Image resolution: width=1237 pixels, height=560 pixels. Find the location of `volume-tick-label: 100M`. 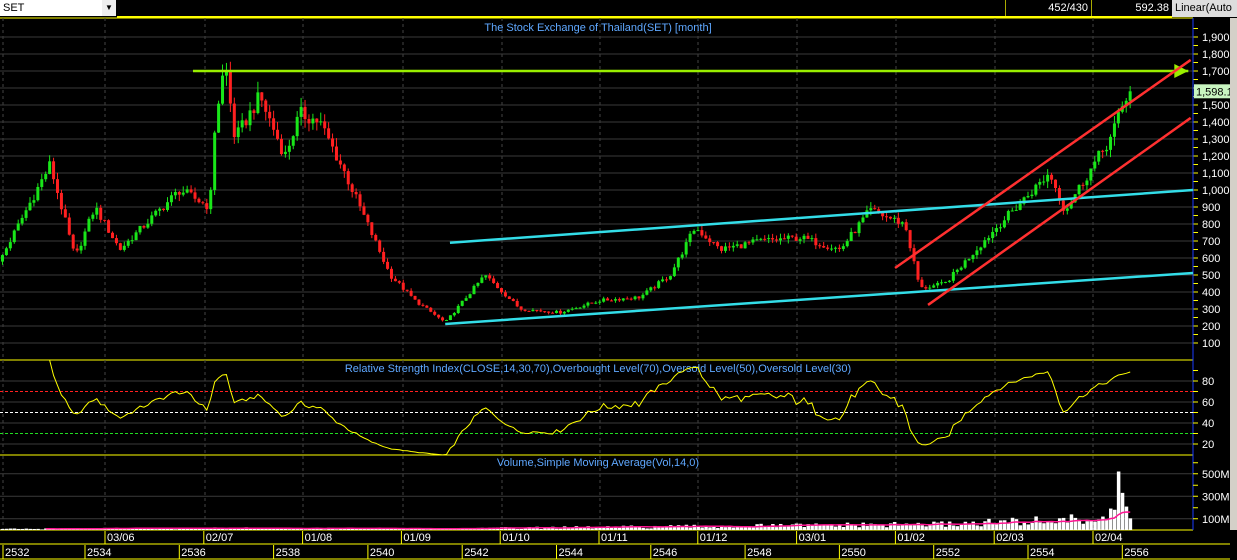

volume-tick-label: 100M is located at coordinates (1216, 520).